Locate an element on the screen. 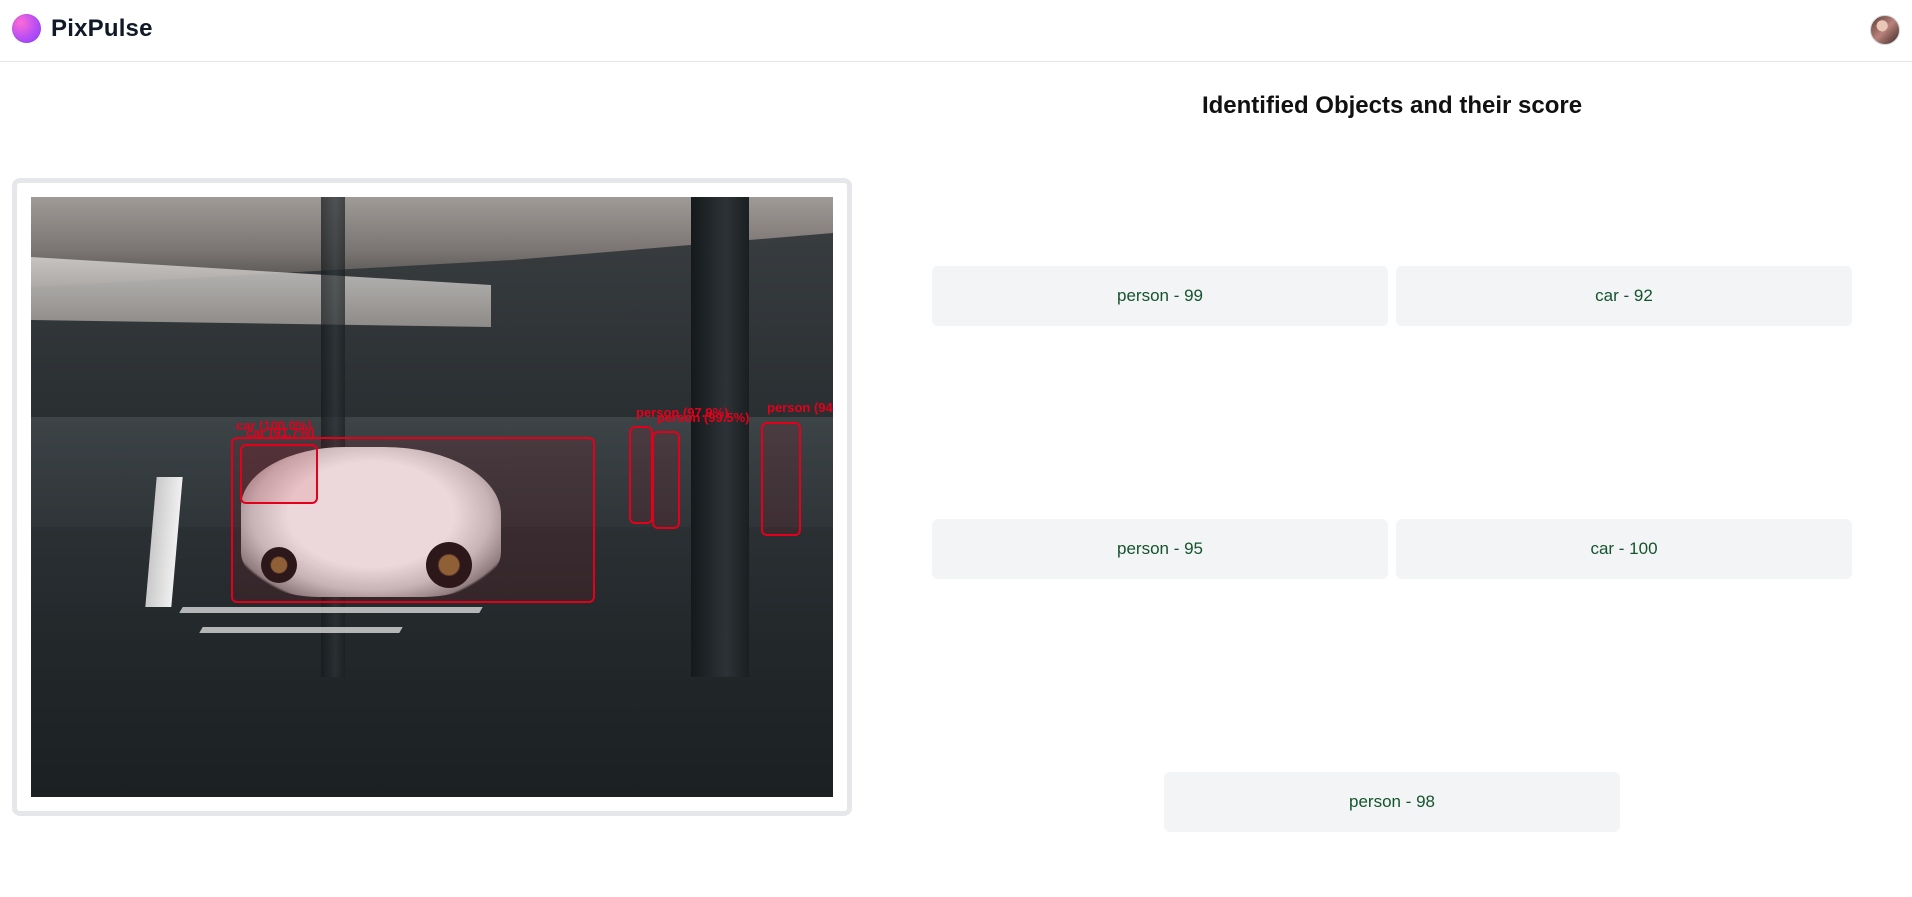 This screenshot has width=1912, height=897. result-card: person - 95 is located at coordinates (1160, 549).